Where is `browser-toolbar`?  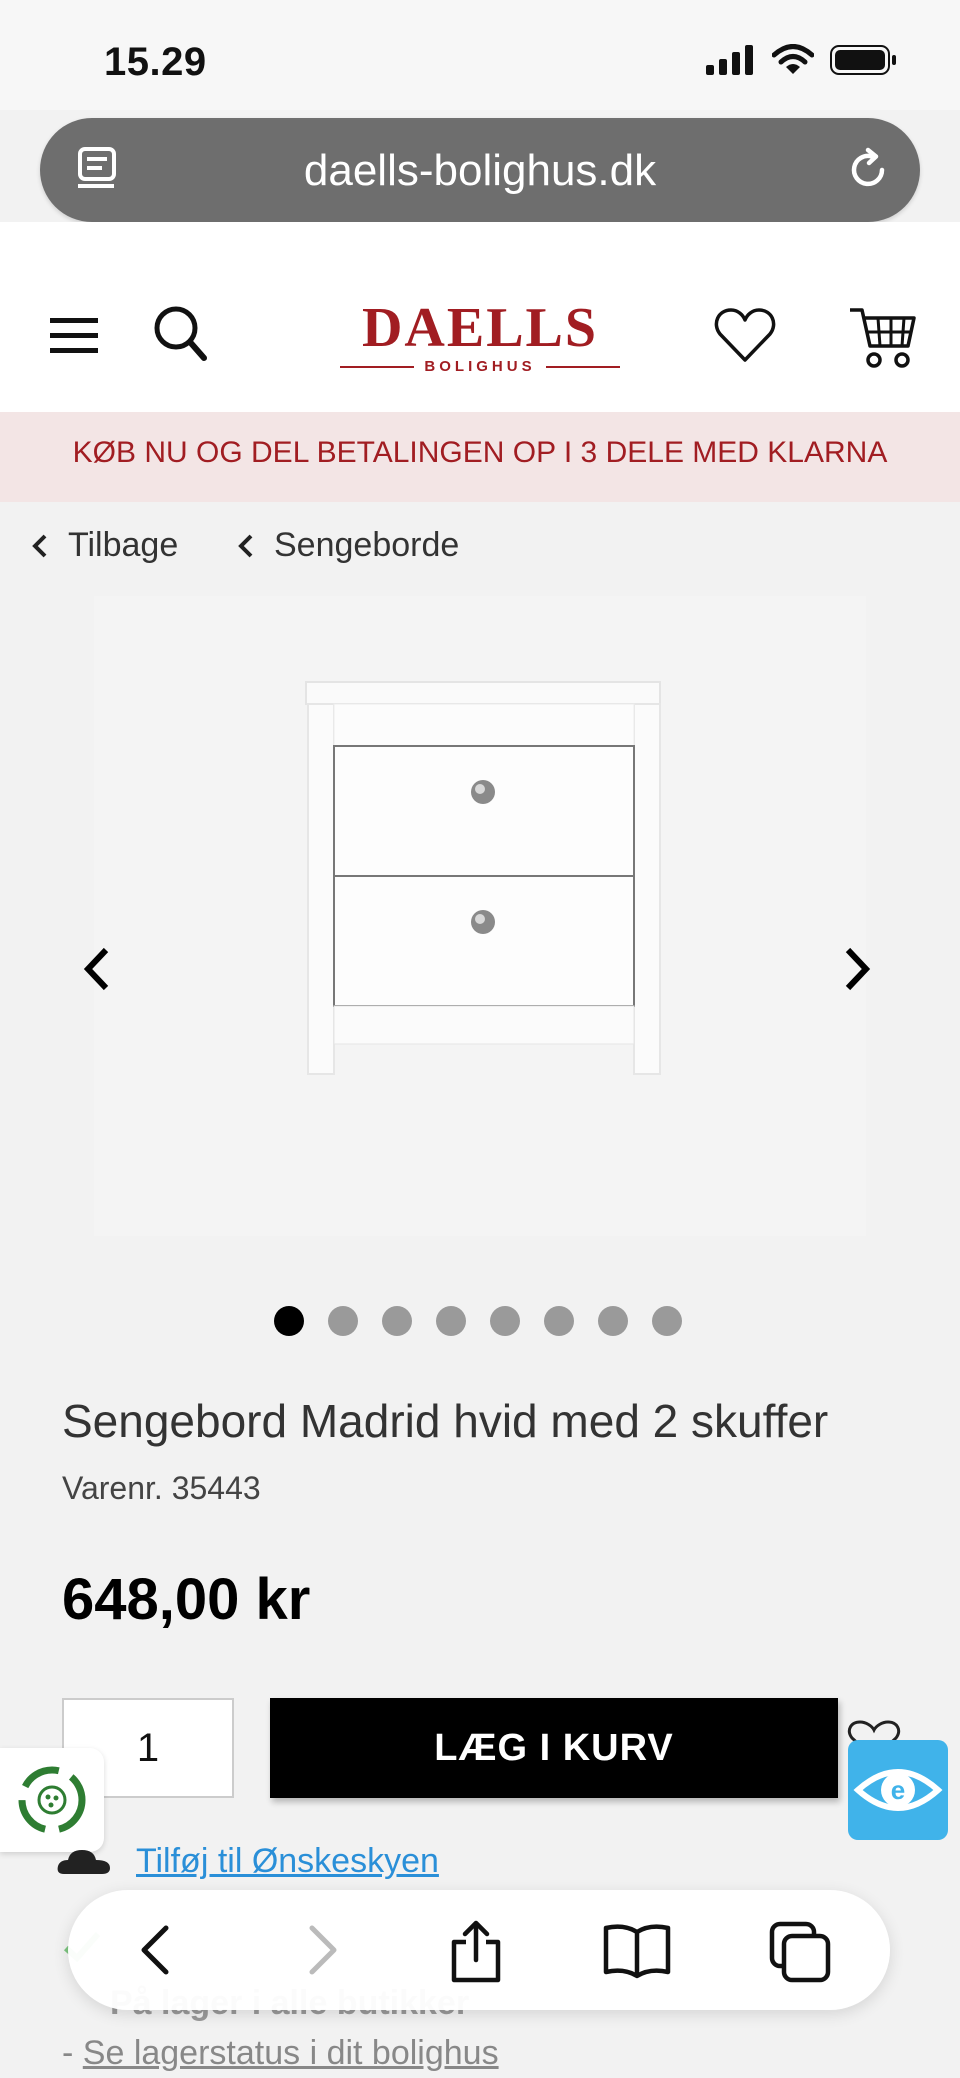
browser-toolbar is located at coordinates (479, 1950).